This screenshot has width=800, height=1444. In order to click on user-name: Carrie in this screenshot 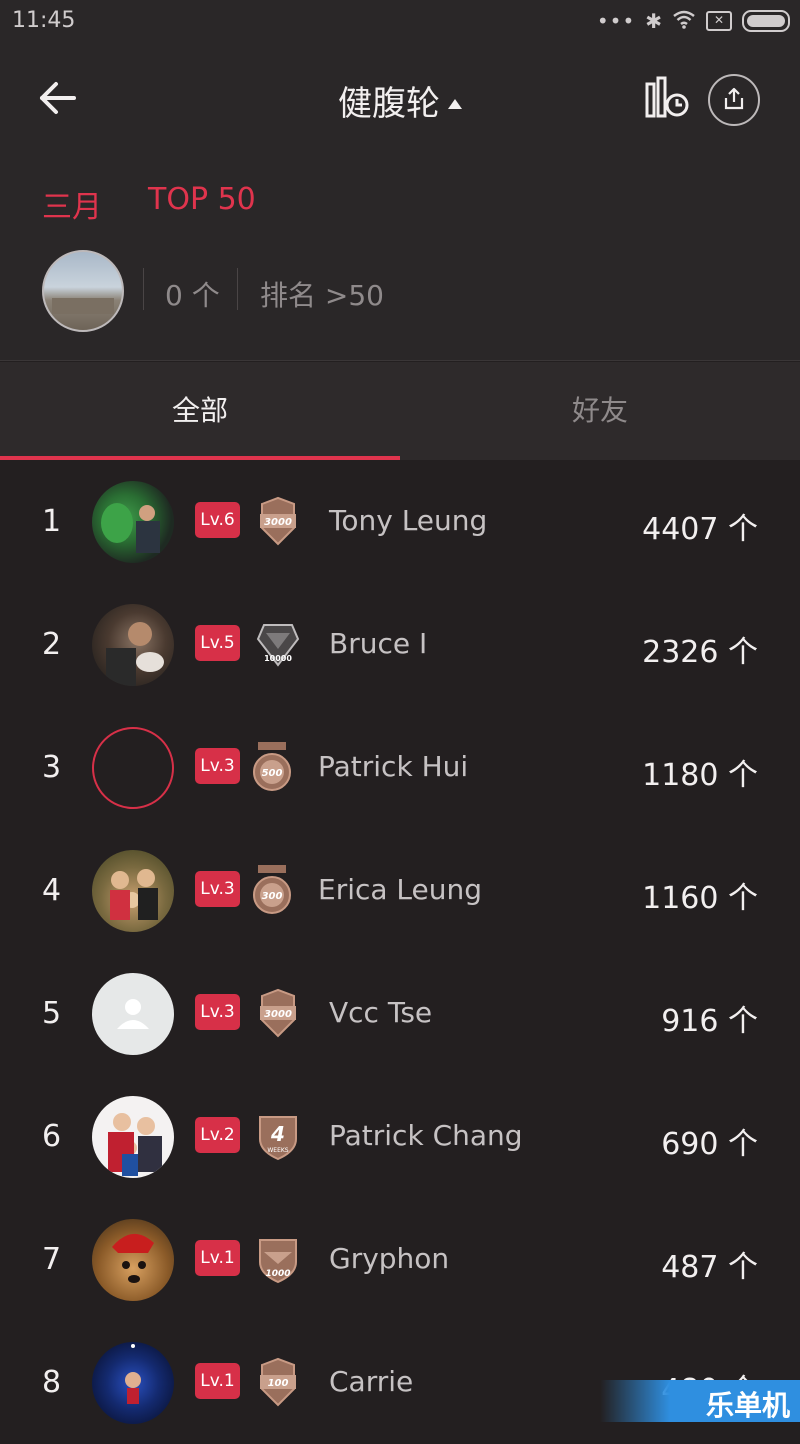, I will do `click(371, 1381)`.